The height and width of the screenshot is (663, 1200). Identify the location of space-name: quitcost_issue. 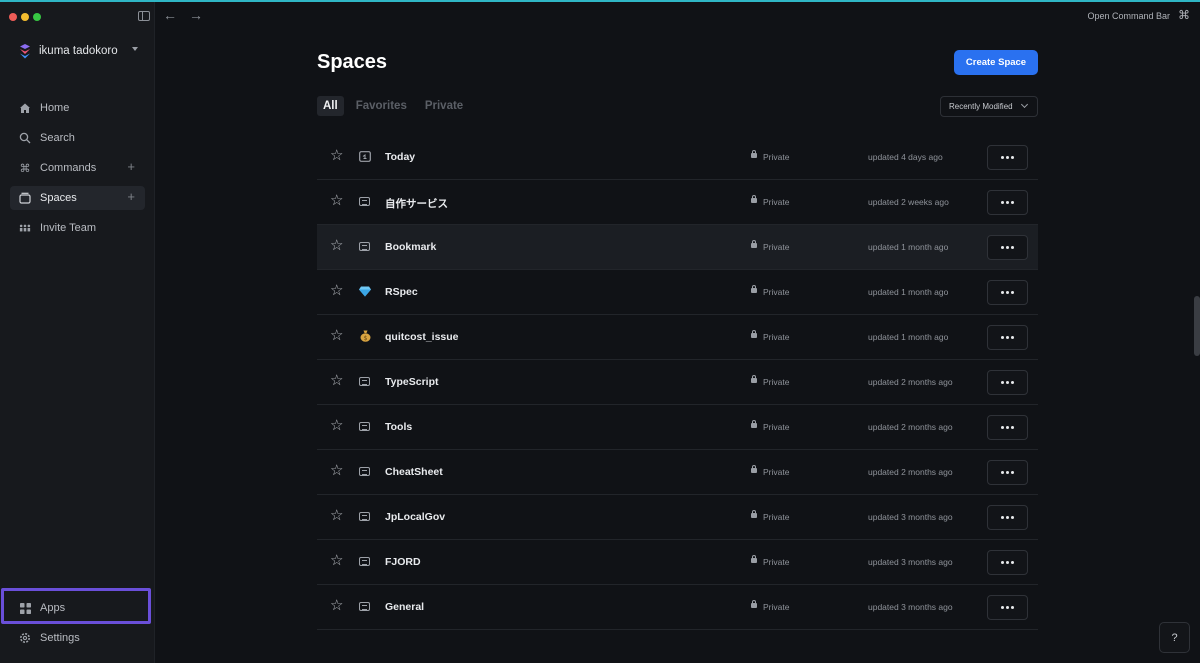
(422, 337).